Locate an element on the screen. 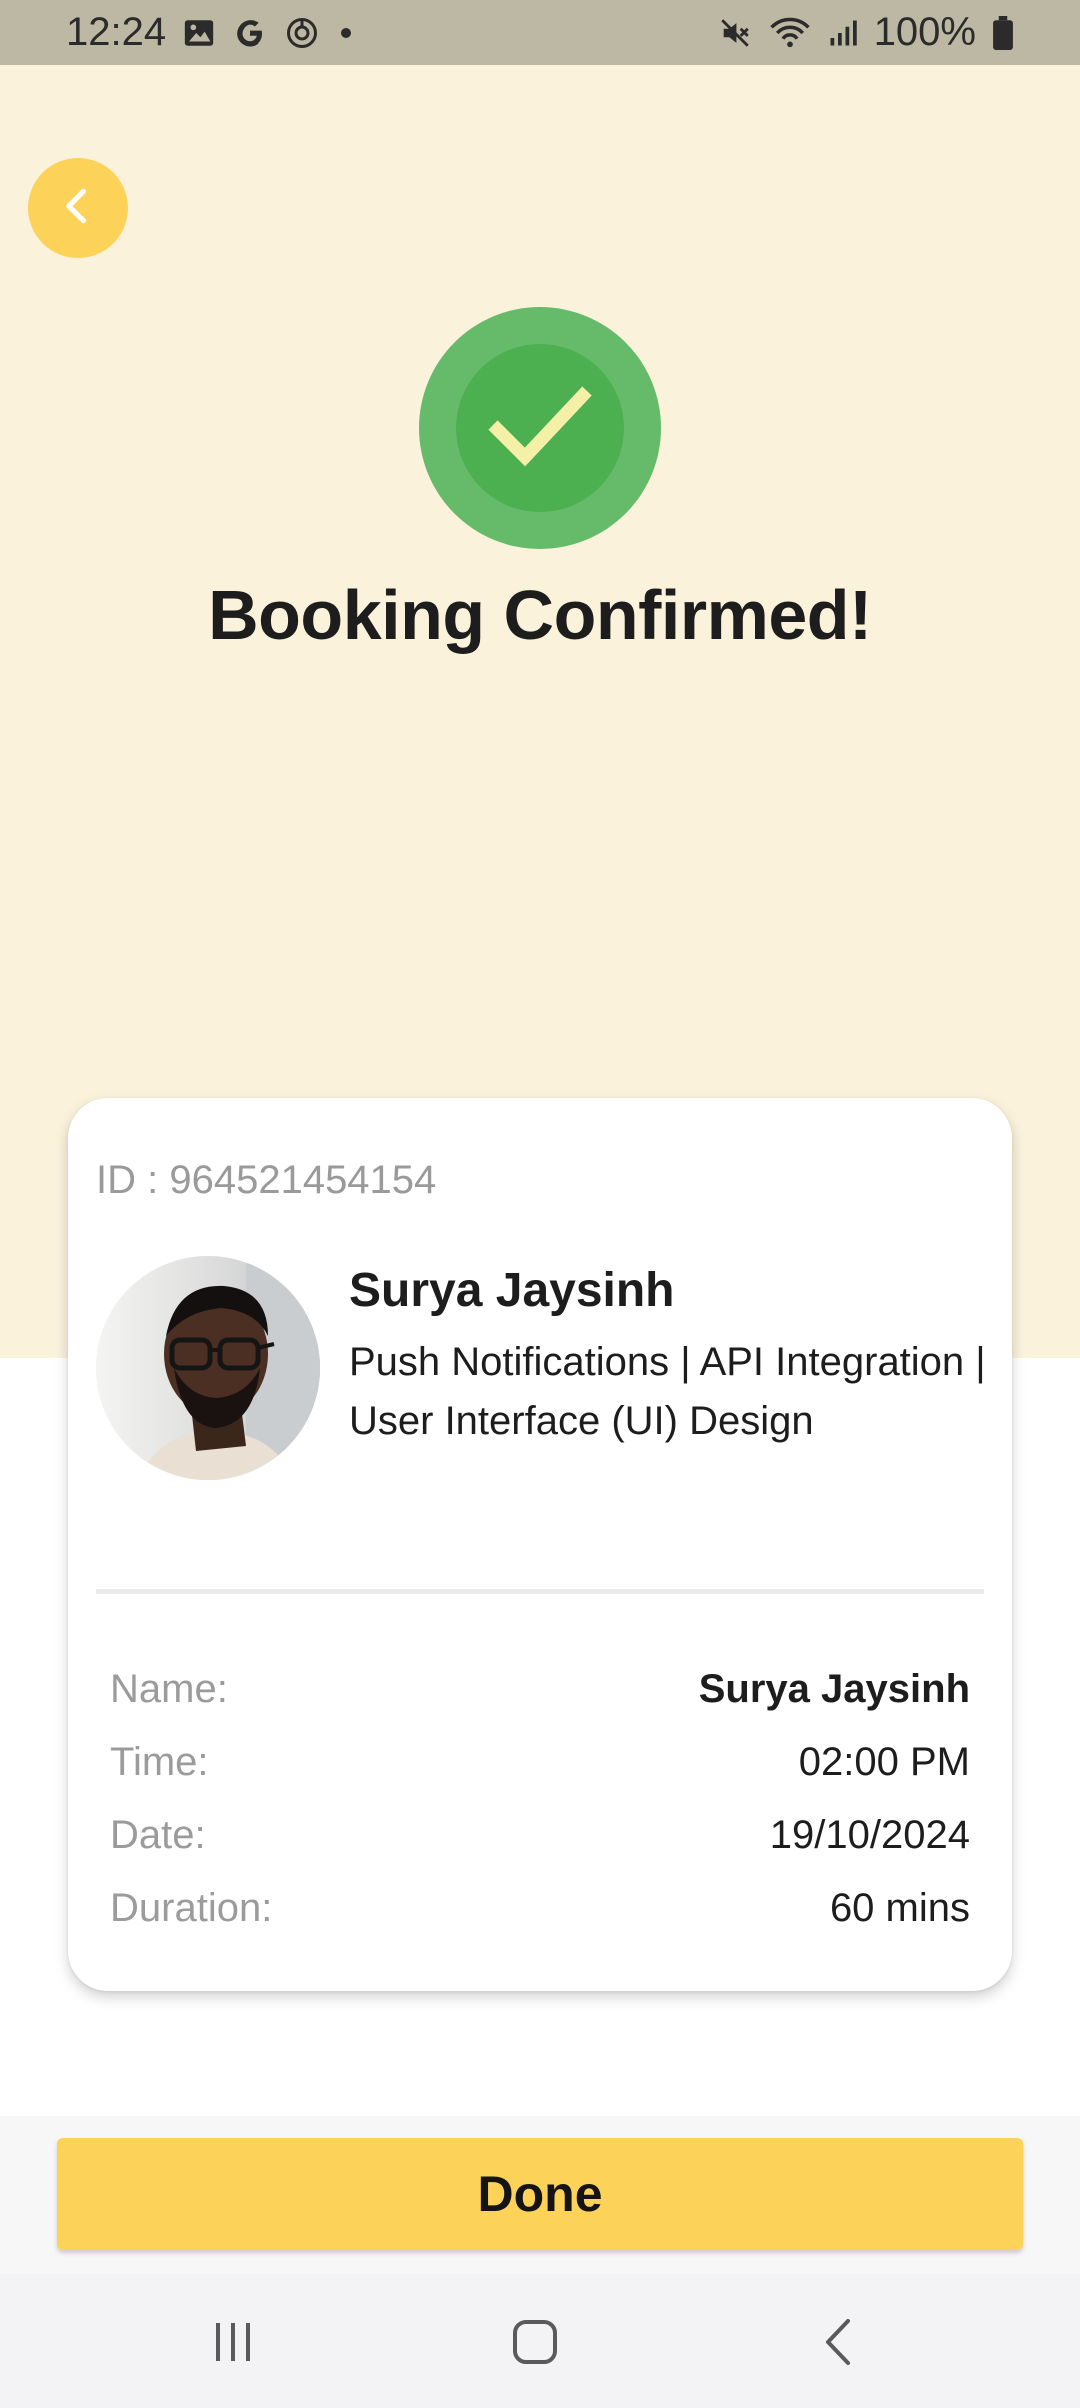 This screenshot has height=2408, width=1080. success-badge is located at coordinates (540, 428).